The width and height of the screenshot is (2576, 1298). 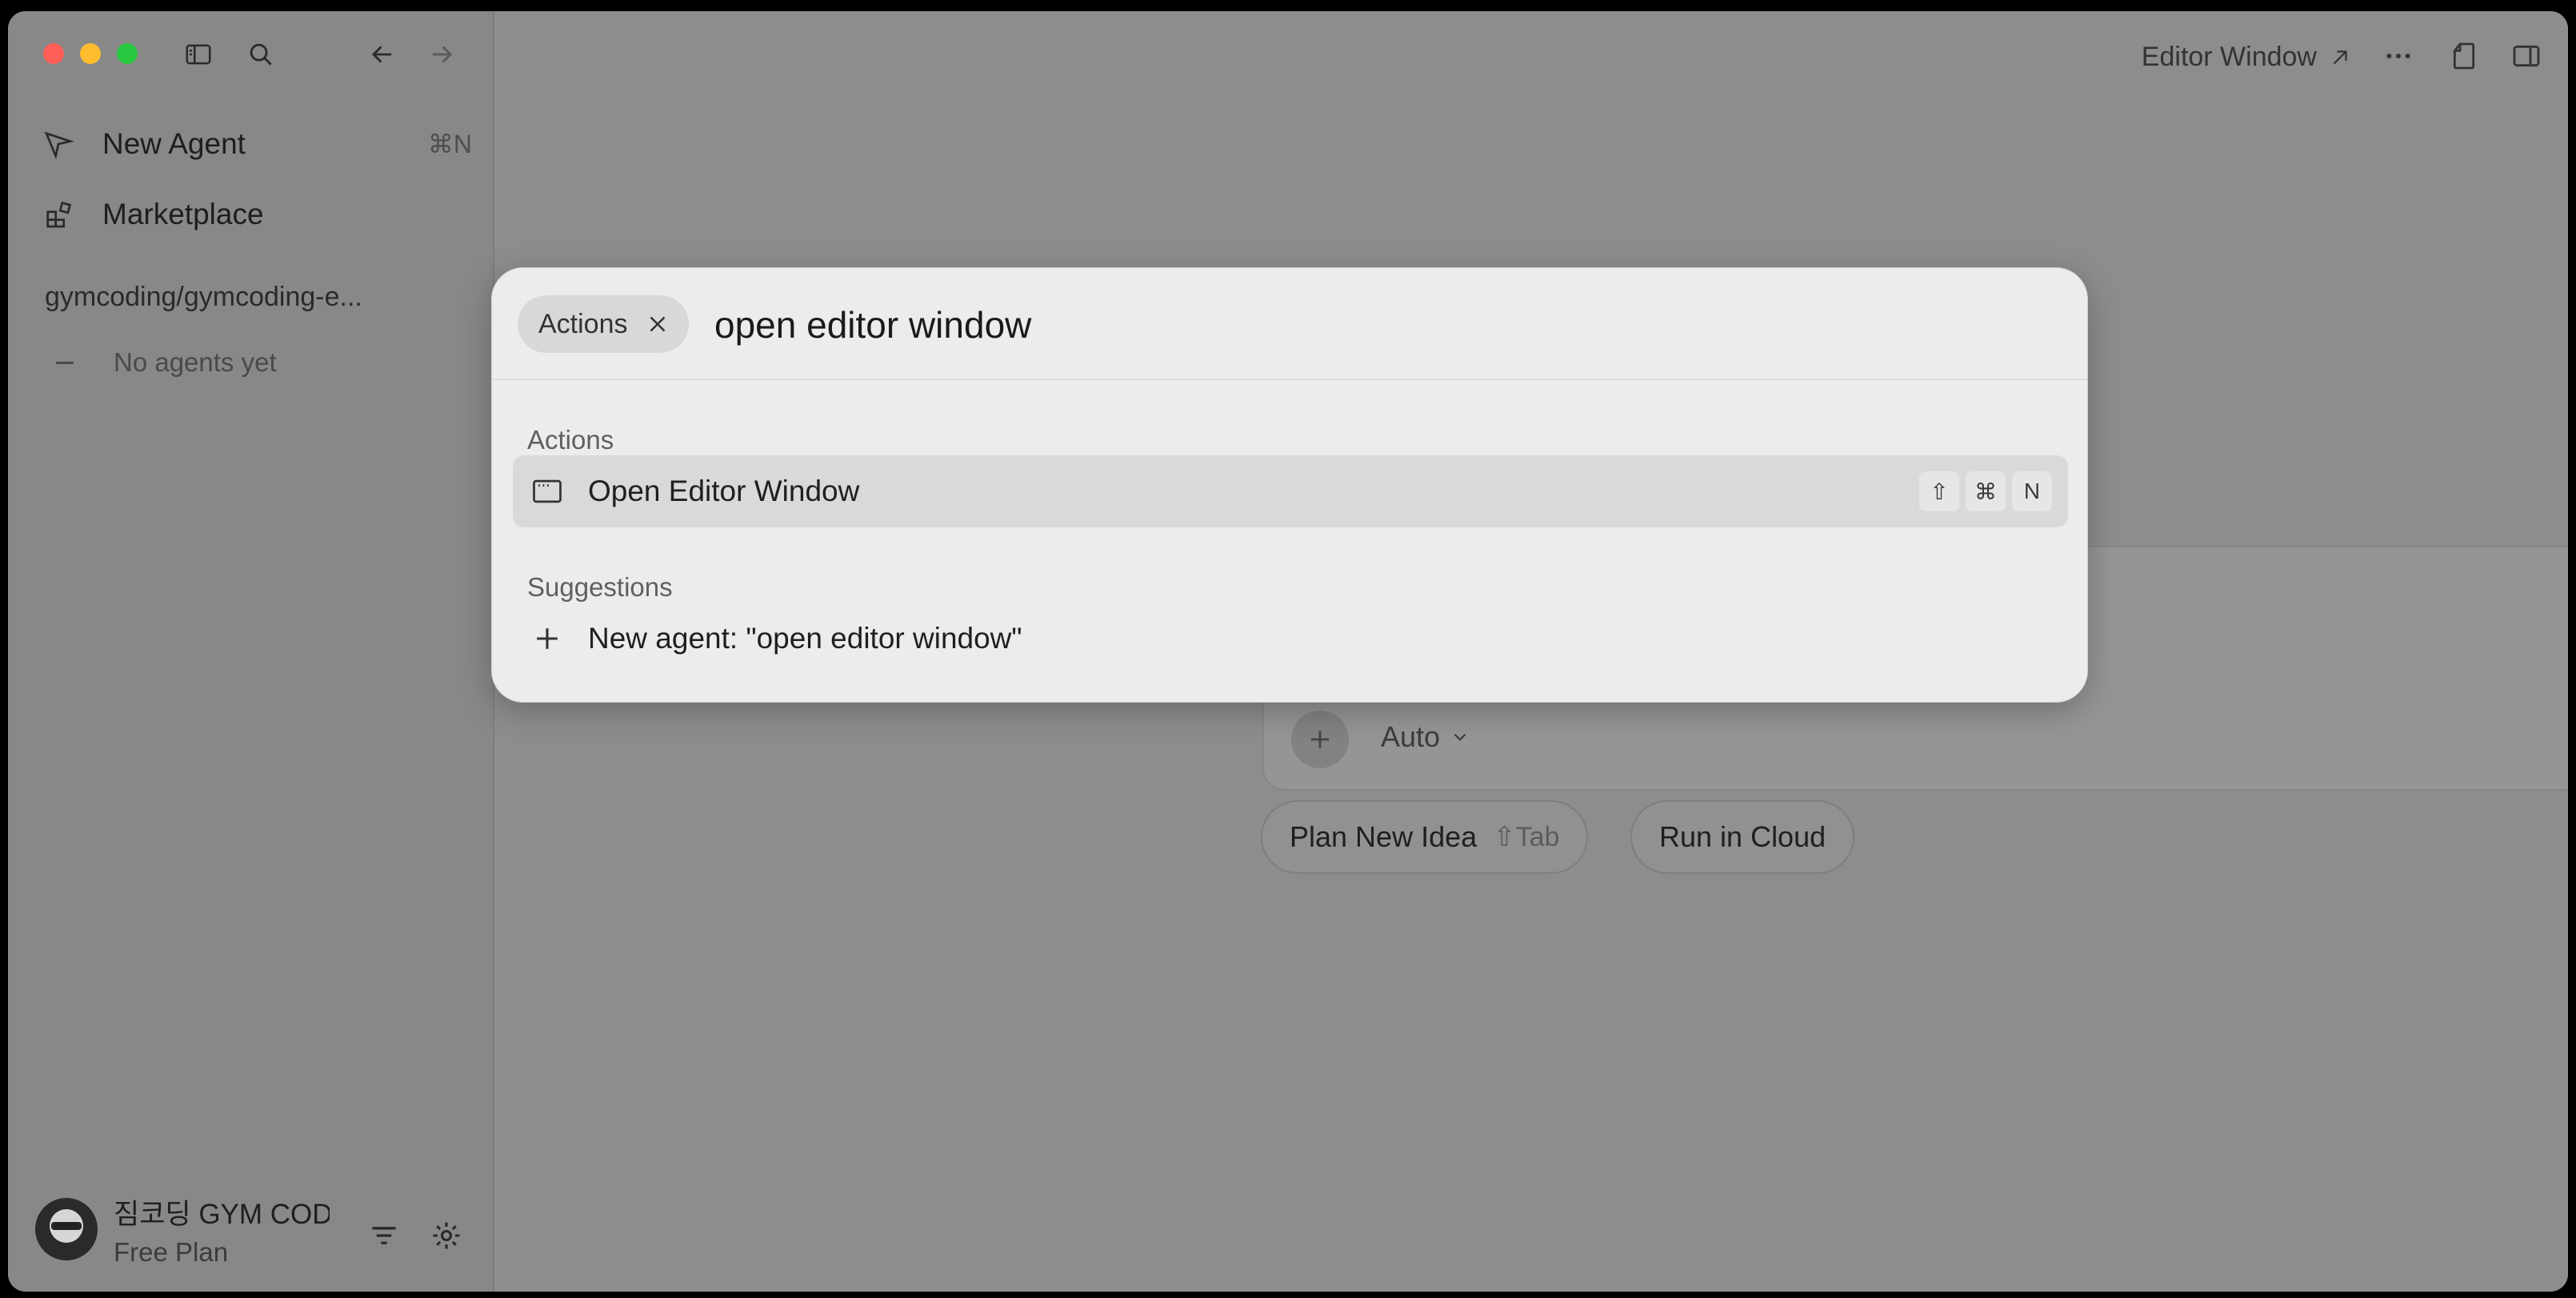 What do you see at coordinates (65, 363) in the screenshot?
I see `dash-icon` at bounding box center [65, 363].